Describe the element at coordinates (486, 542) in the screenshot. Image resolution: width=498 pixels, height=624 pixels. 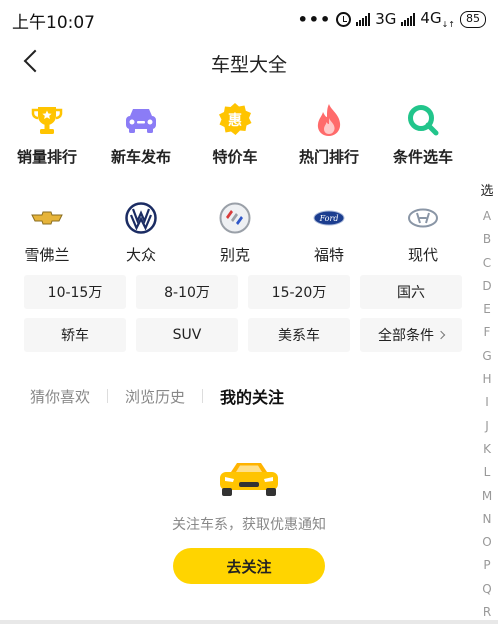
I see `index-letter: O` at that location.